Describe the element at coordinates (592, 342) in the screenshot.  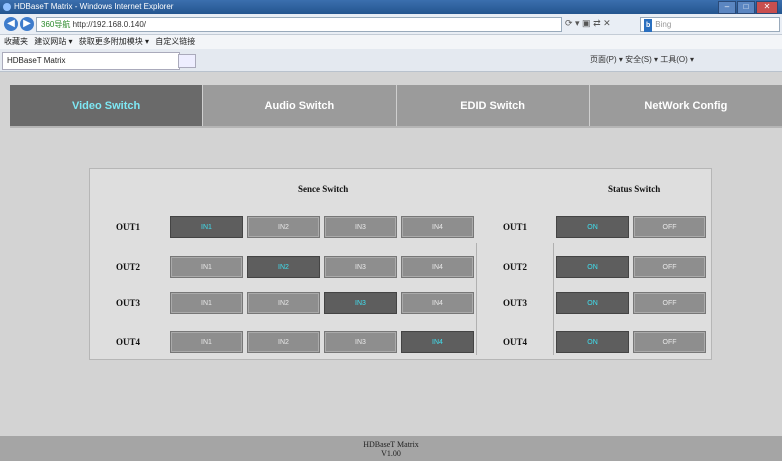
I see `out4-on-button: ON` at that location.